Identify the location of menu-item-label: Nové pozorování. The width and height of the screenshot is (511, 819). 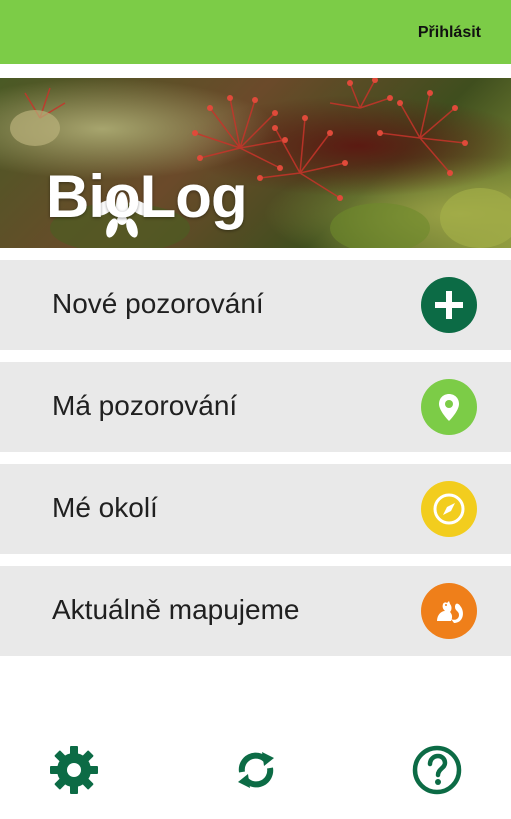
(158, 303).